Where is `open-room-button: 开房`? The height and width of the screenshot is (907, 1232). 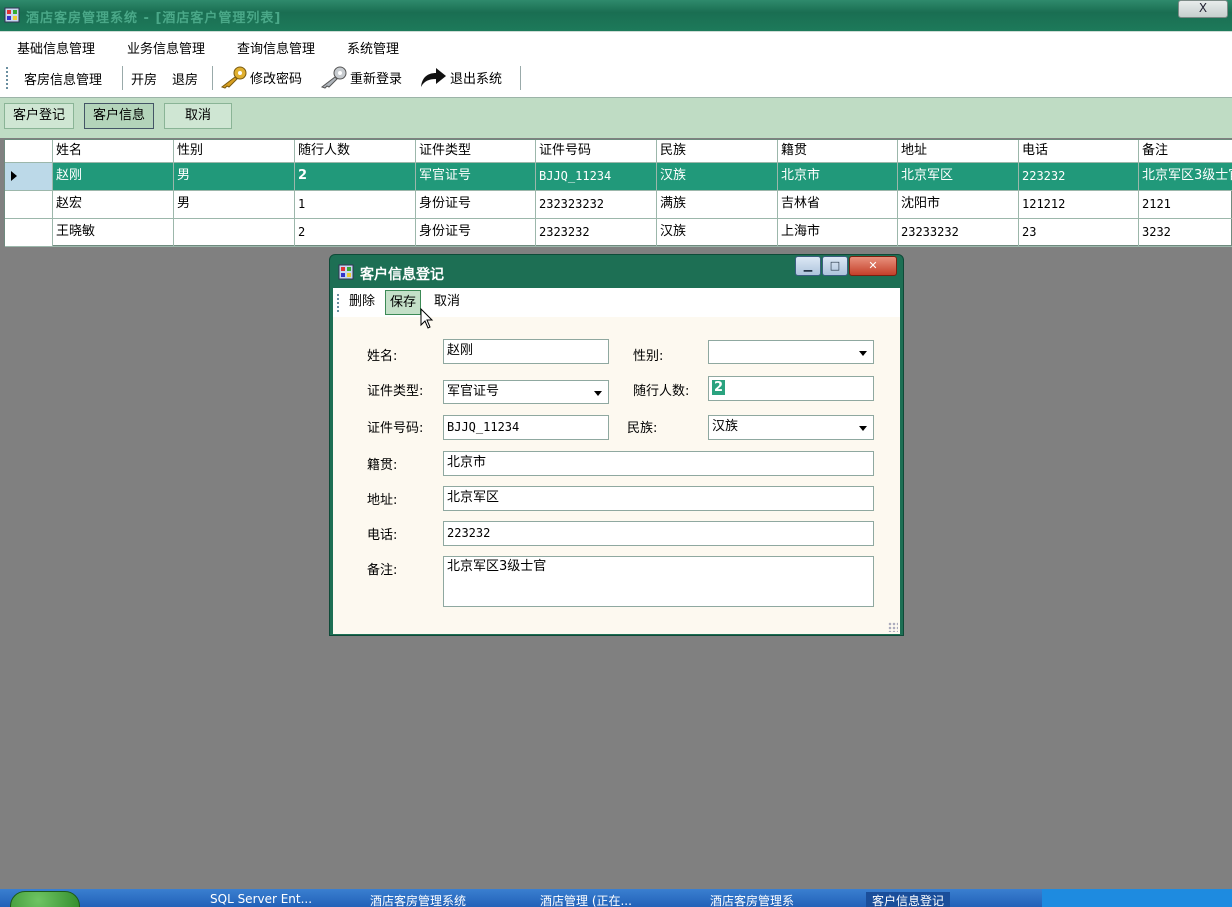 open-room-button: 开房 is located at coordinates (144, 78).